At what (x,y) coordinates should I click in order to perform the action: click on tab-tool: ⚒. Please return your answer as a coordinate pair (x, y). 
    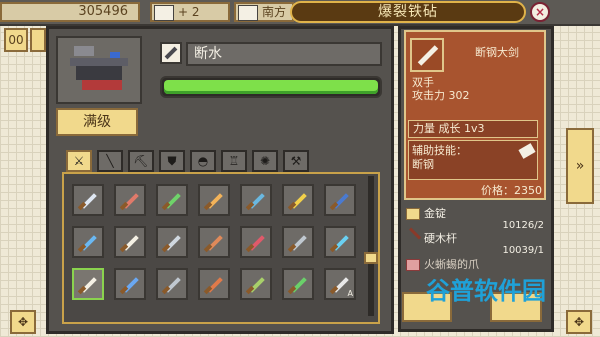
    Looking at the image, I should click on (296, 161).